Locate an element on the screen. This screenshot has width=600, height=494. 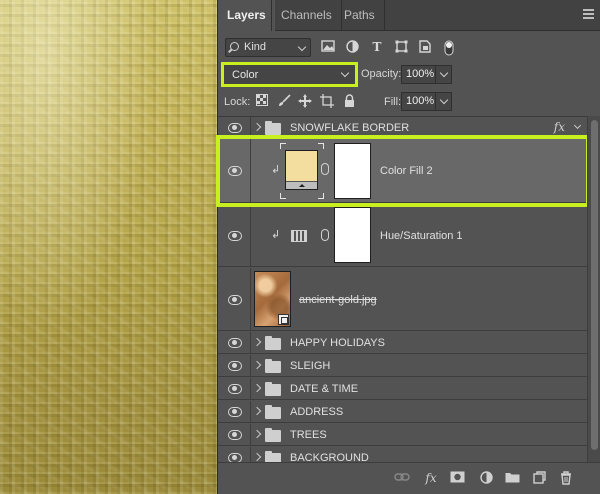
tab-paths: Paths is located at coordinates (360, 15).